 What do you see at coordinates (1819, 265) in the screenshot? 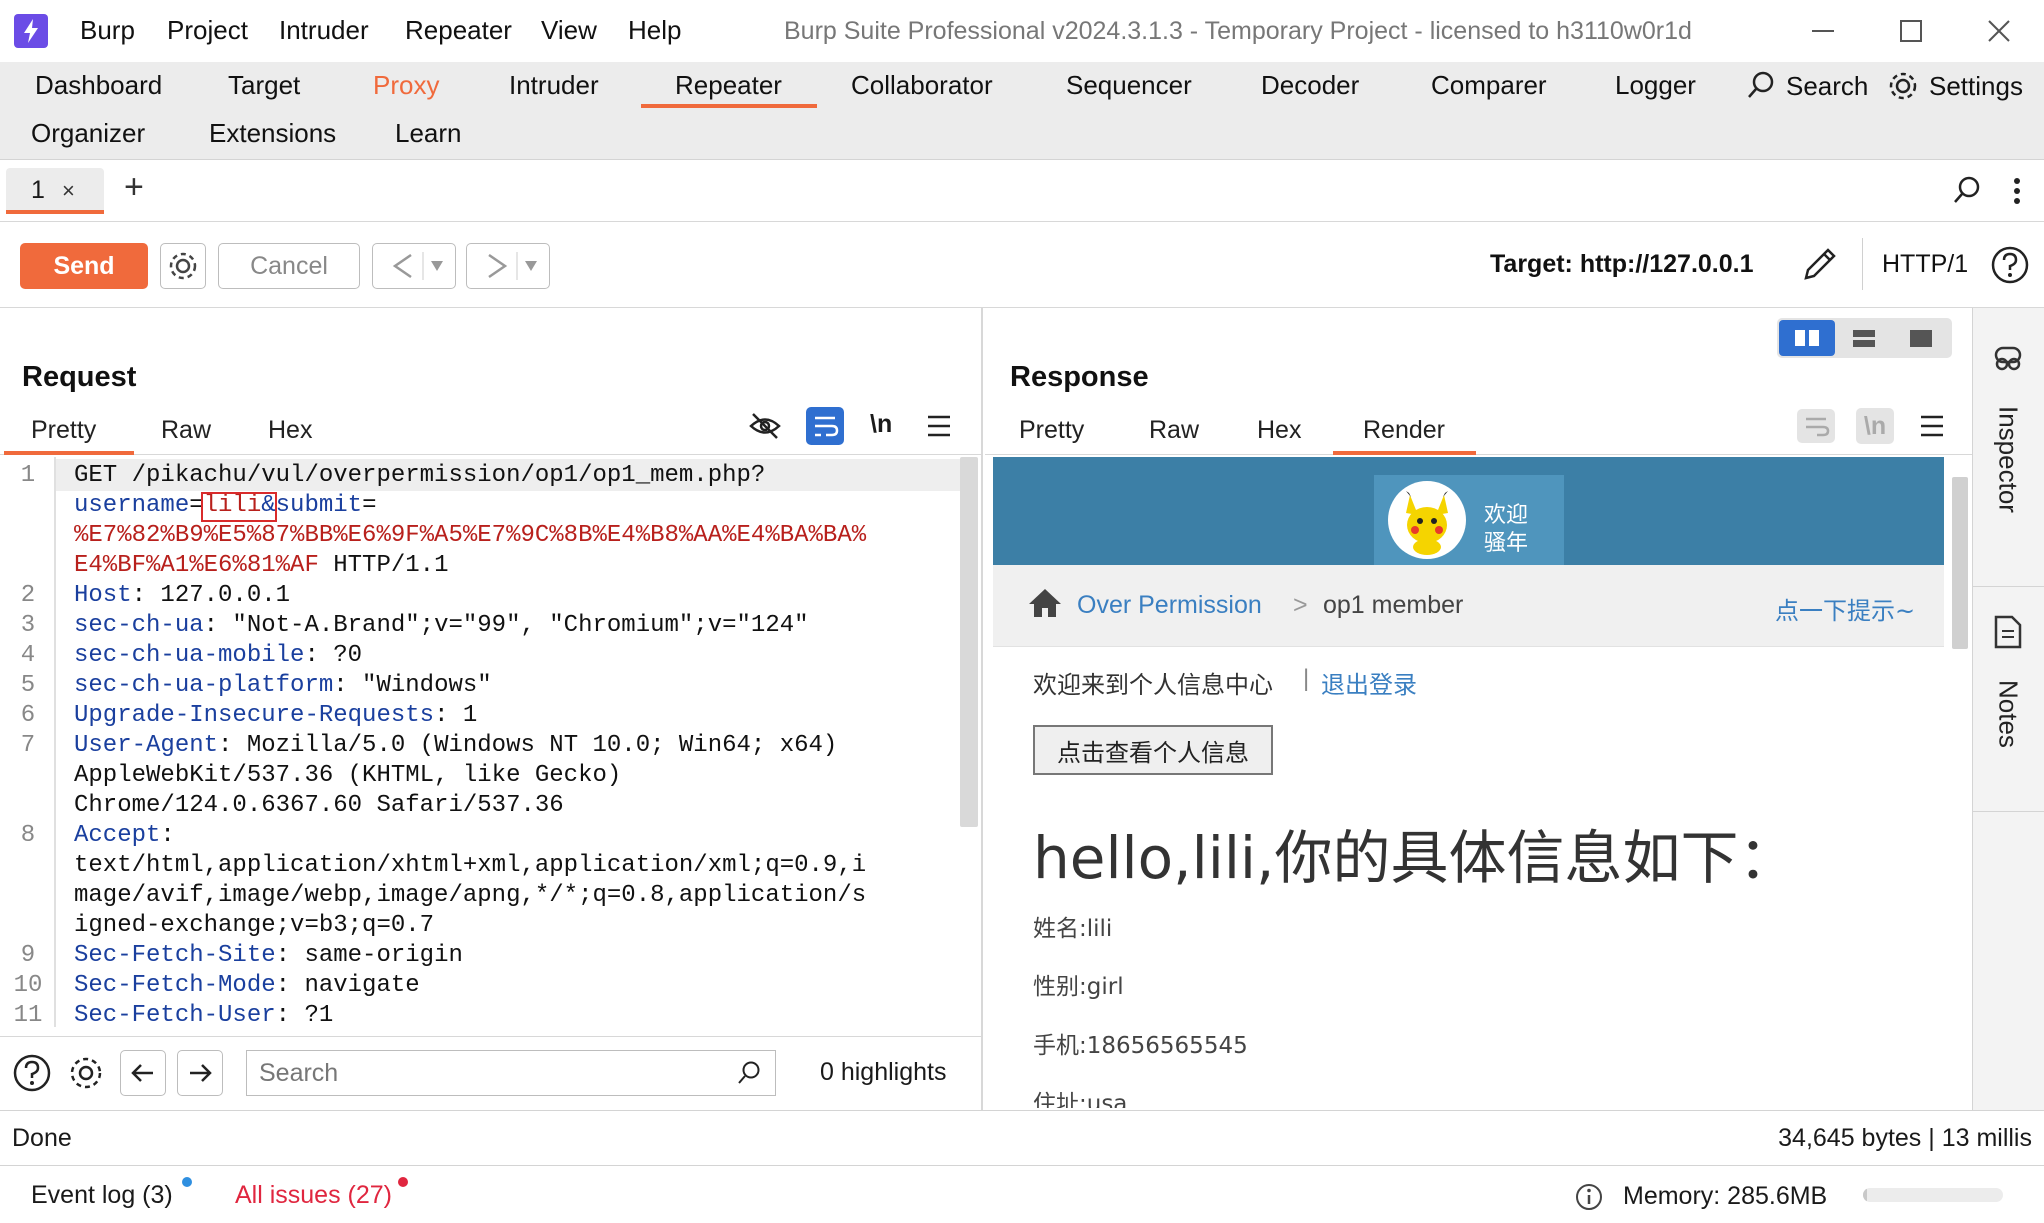
I see `edit-target-pencil-icon` at bounding box center [1819, 265].